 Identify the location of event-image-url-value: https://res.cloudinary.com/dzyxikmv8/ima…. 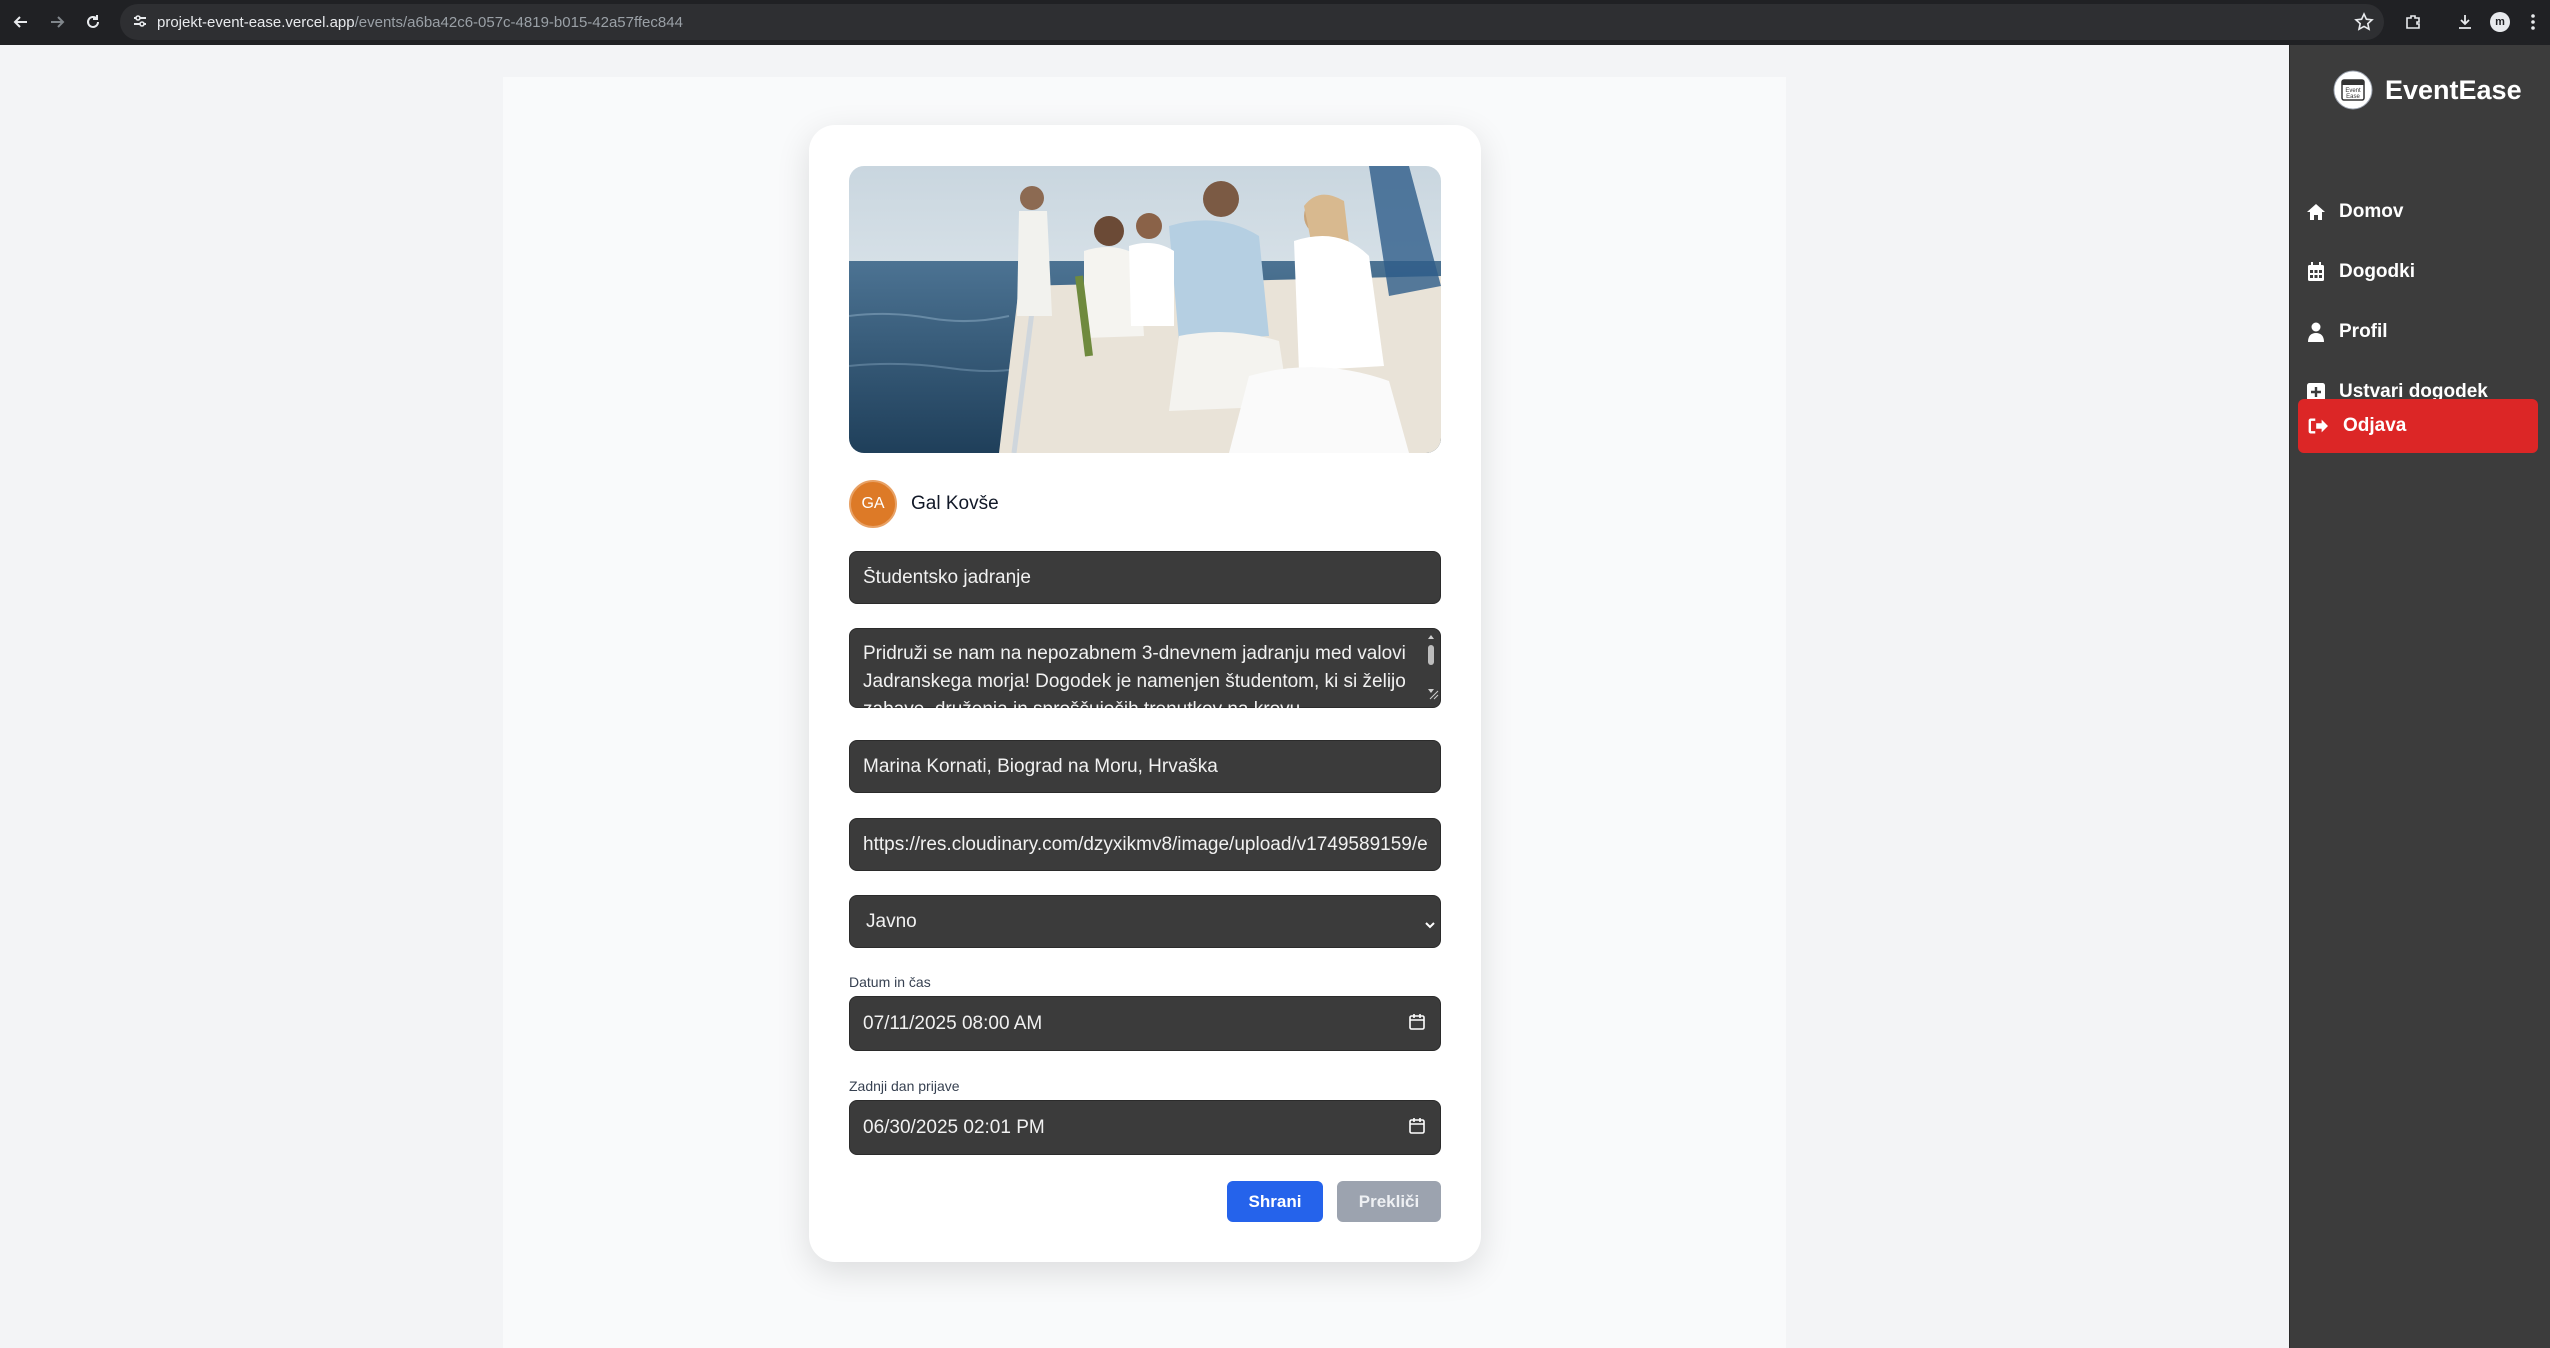
(1145, 844).